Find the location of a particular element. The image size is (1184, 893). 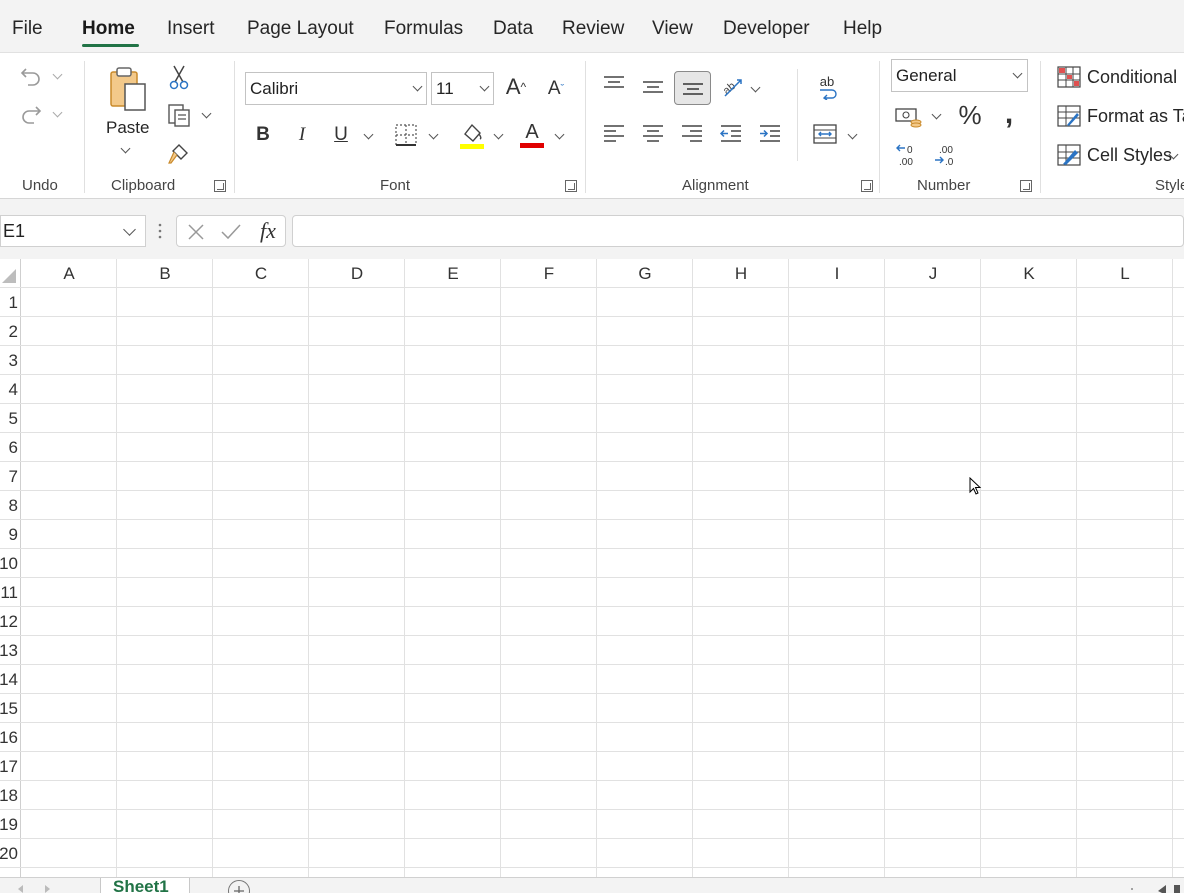

row-header-19: 19 is located at coordinates (11, 824).